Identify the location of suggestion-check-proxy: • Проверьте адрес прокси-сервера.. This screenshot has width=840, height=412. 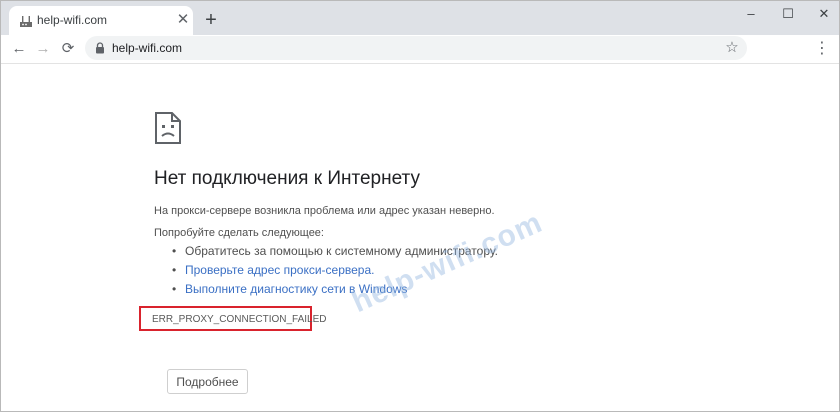
(335, 270).